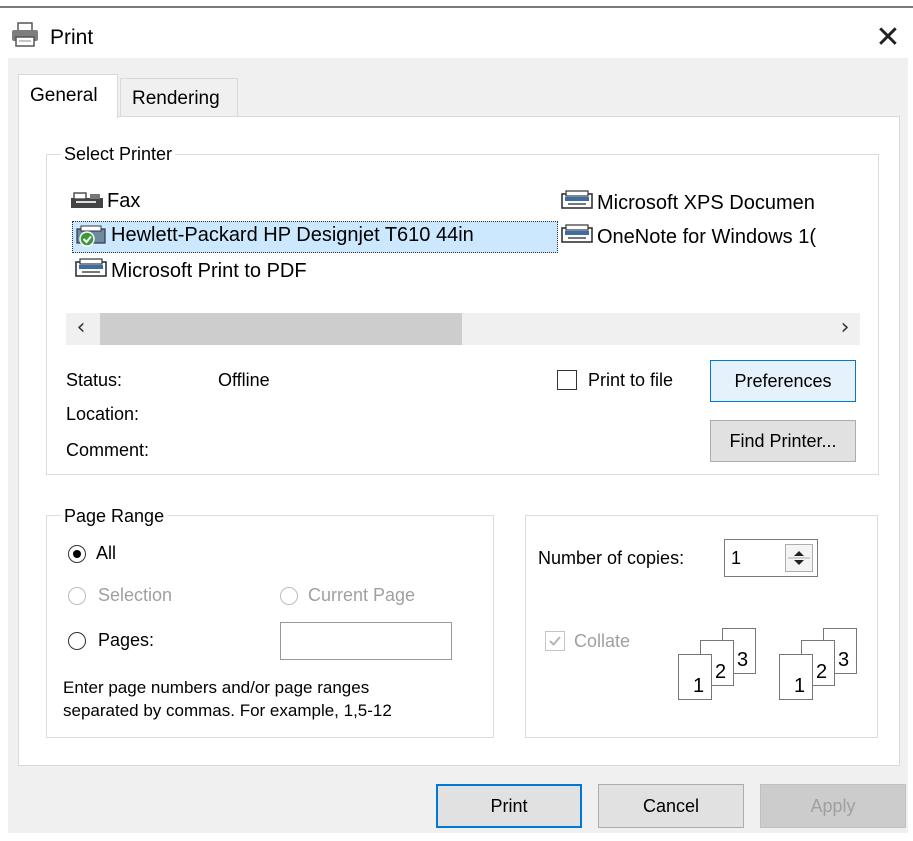  What do you see at coordinates (736, 558) in the screenshot?
I see `copies-value: 1` at bounding box center [736, 558].